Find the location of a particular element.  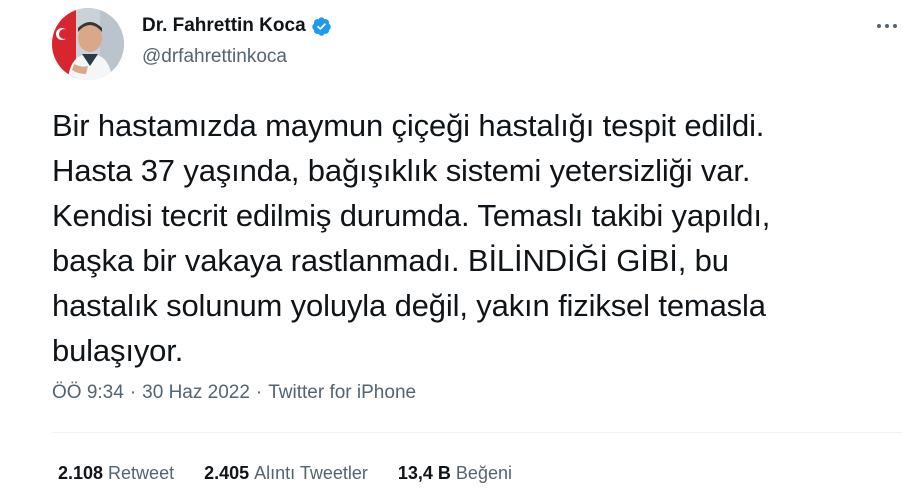

tweet-date: 30 Haz 2022 is located at coordinates (196, 393).